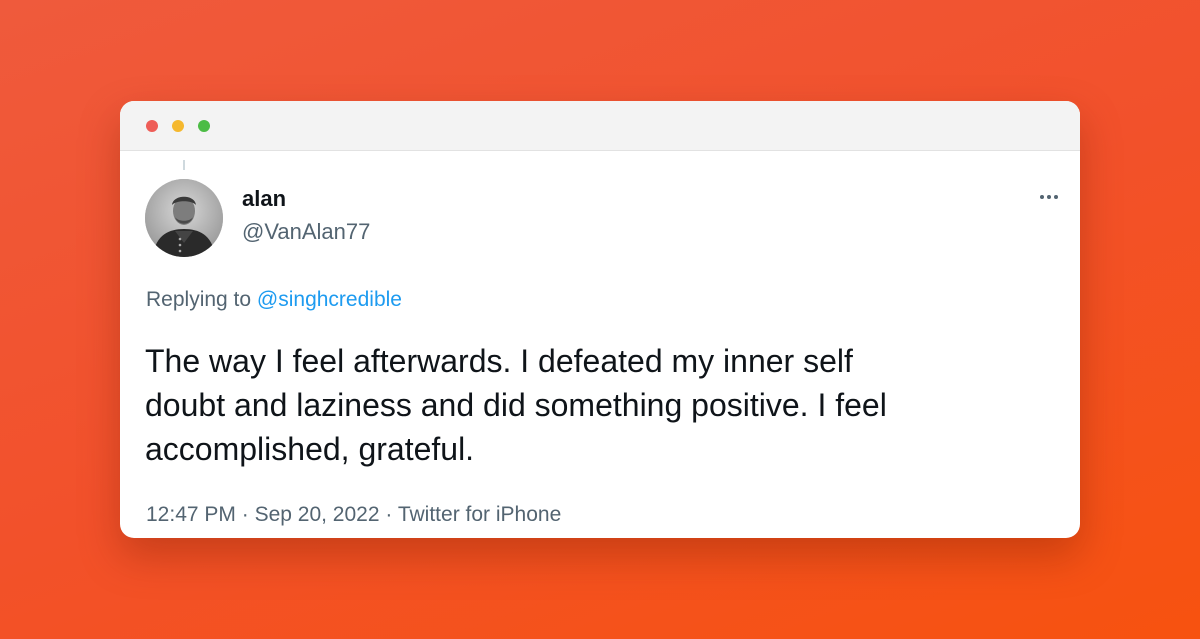 This screenshot has width=1200, height=639. What do you see at coordinates (204, 126) in the screenshot?
I see `maximize-window-button` at bounding box center [204, 126].